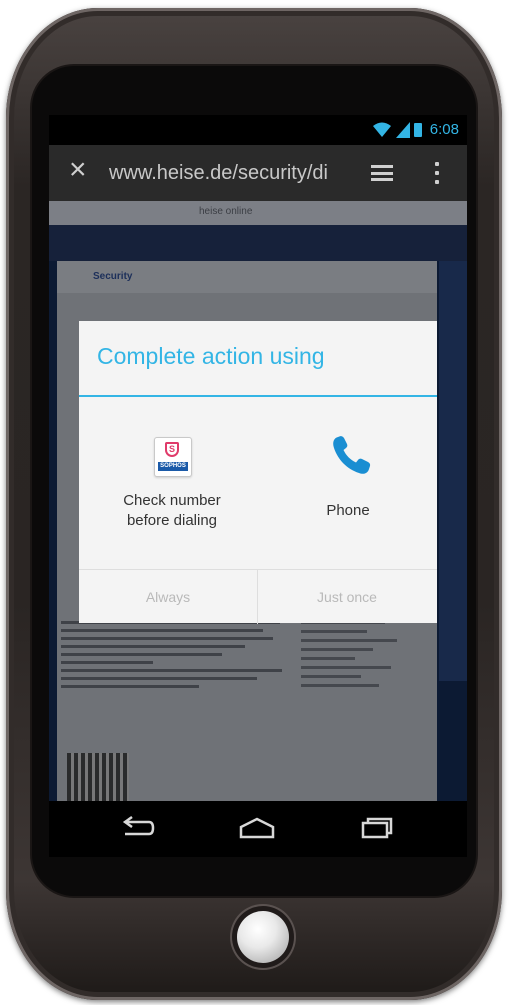 This screenshot has height=1005, width=510. What do you see at coordinates (348, 491) in the screenshot?
I see `option-phone: Phone` at bounding box center [348, 491].